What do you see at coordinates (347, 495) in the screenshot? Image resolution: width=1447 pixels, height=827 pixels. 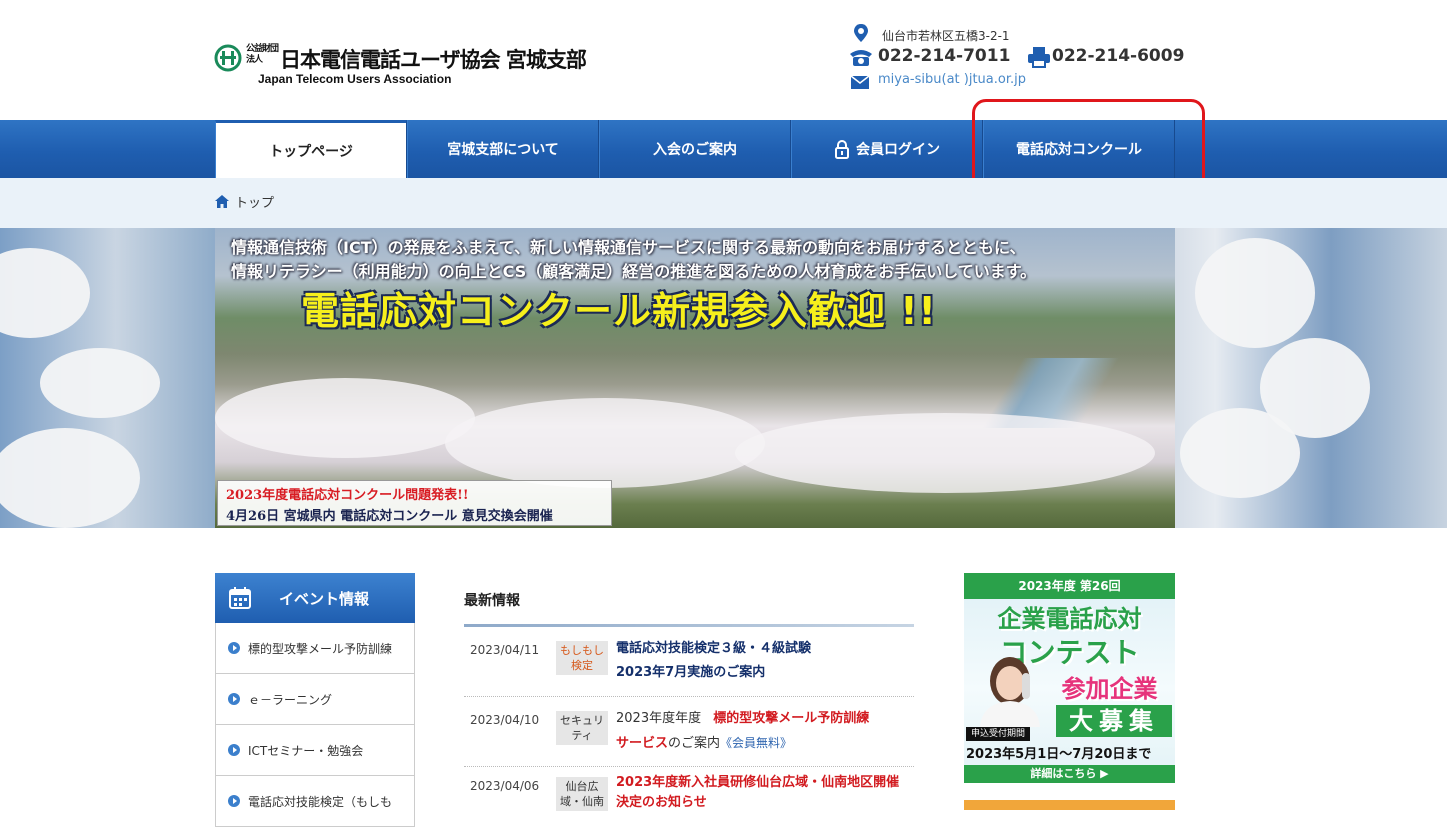 I see `notice-line-red: 2023年度電話応対コンクール問題発表!!` at bounding box center [347, 495].